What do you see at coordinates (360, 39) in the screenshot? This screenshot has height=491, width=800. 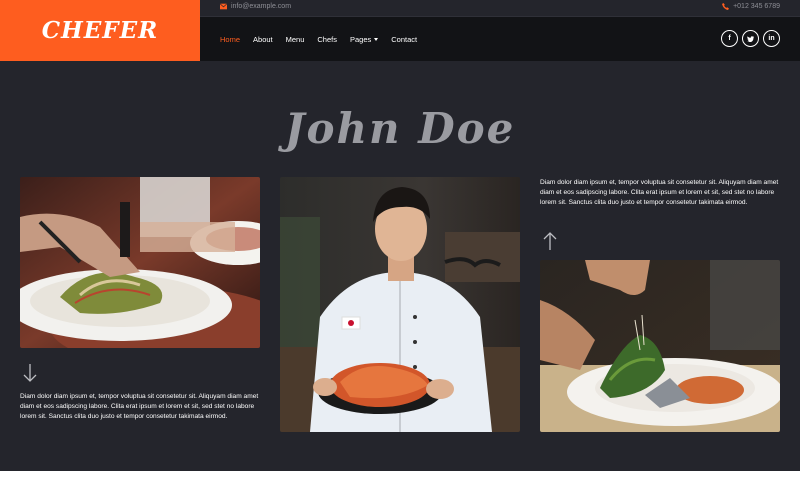 I see `nav-pages-label: Pages` at bounding box center [360, 39].